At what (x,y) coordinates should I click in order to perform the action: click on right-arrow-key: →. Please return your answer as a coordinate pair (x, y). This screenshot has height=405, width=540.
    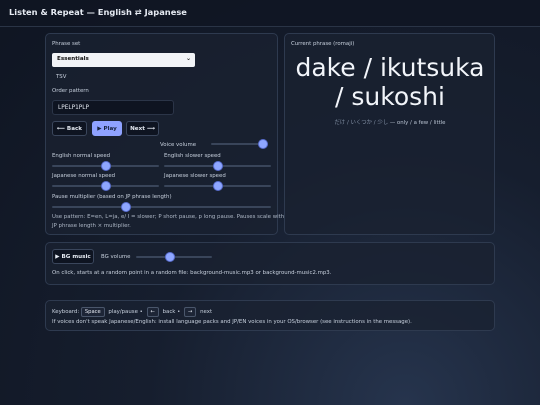
    Looking at the image, I should click on (190, 312).